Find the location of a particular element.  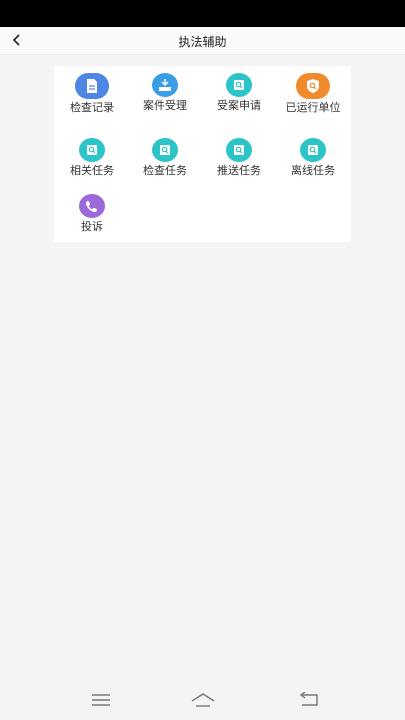

grid-item-running-units: 已运行单位 is located at coordinates (313, 93).